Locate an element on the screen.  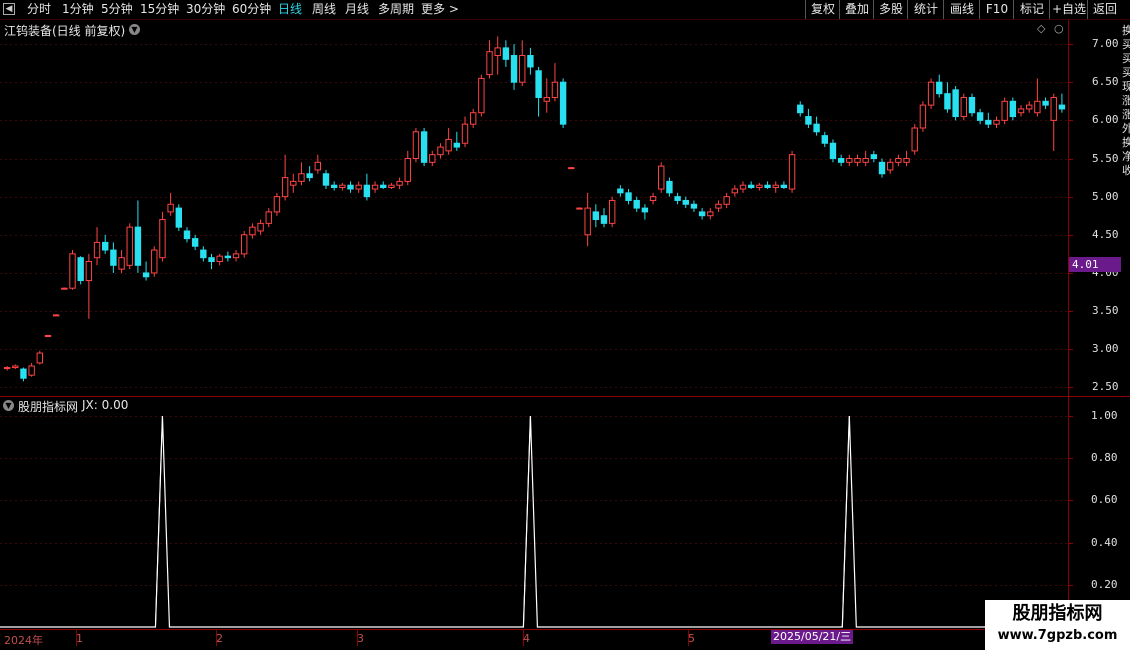
indicator-menu-icon: ▼ is located at coordinates (8, 405).